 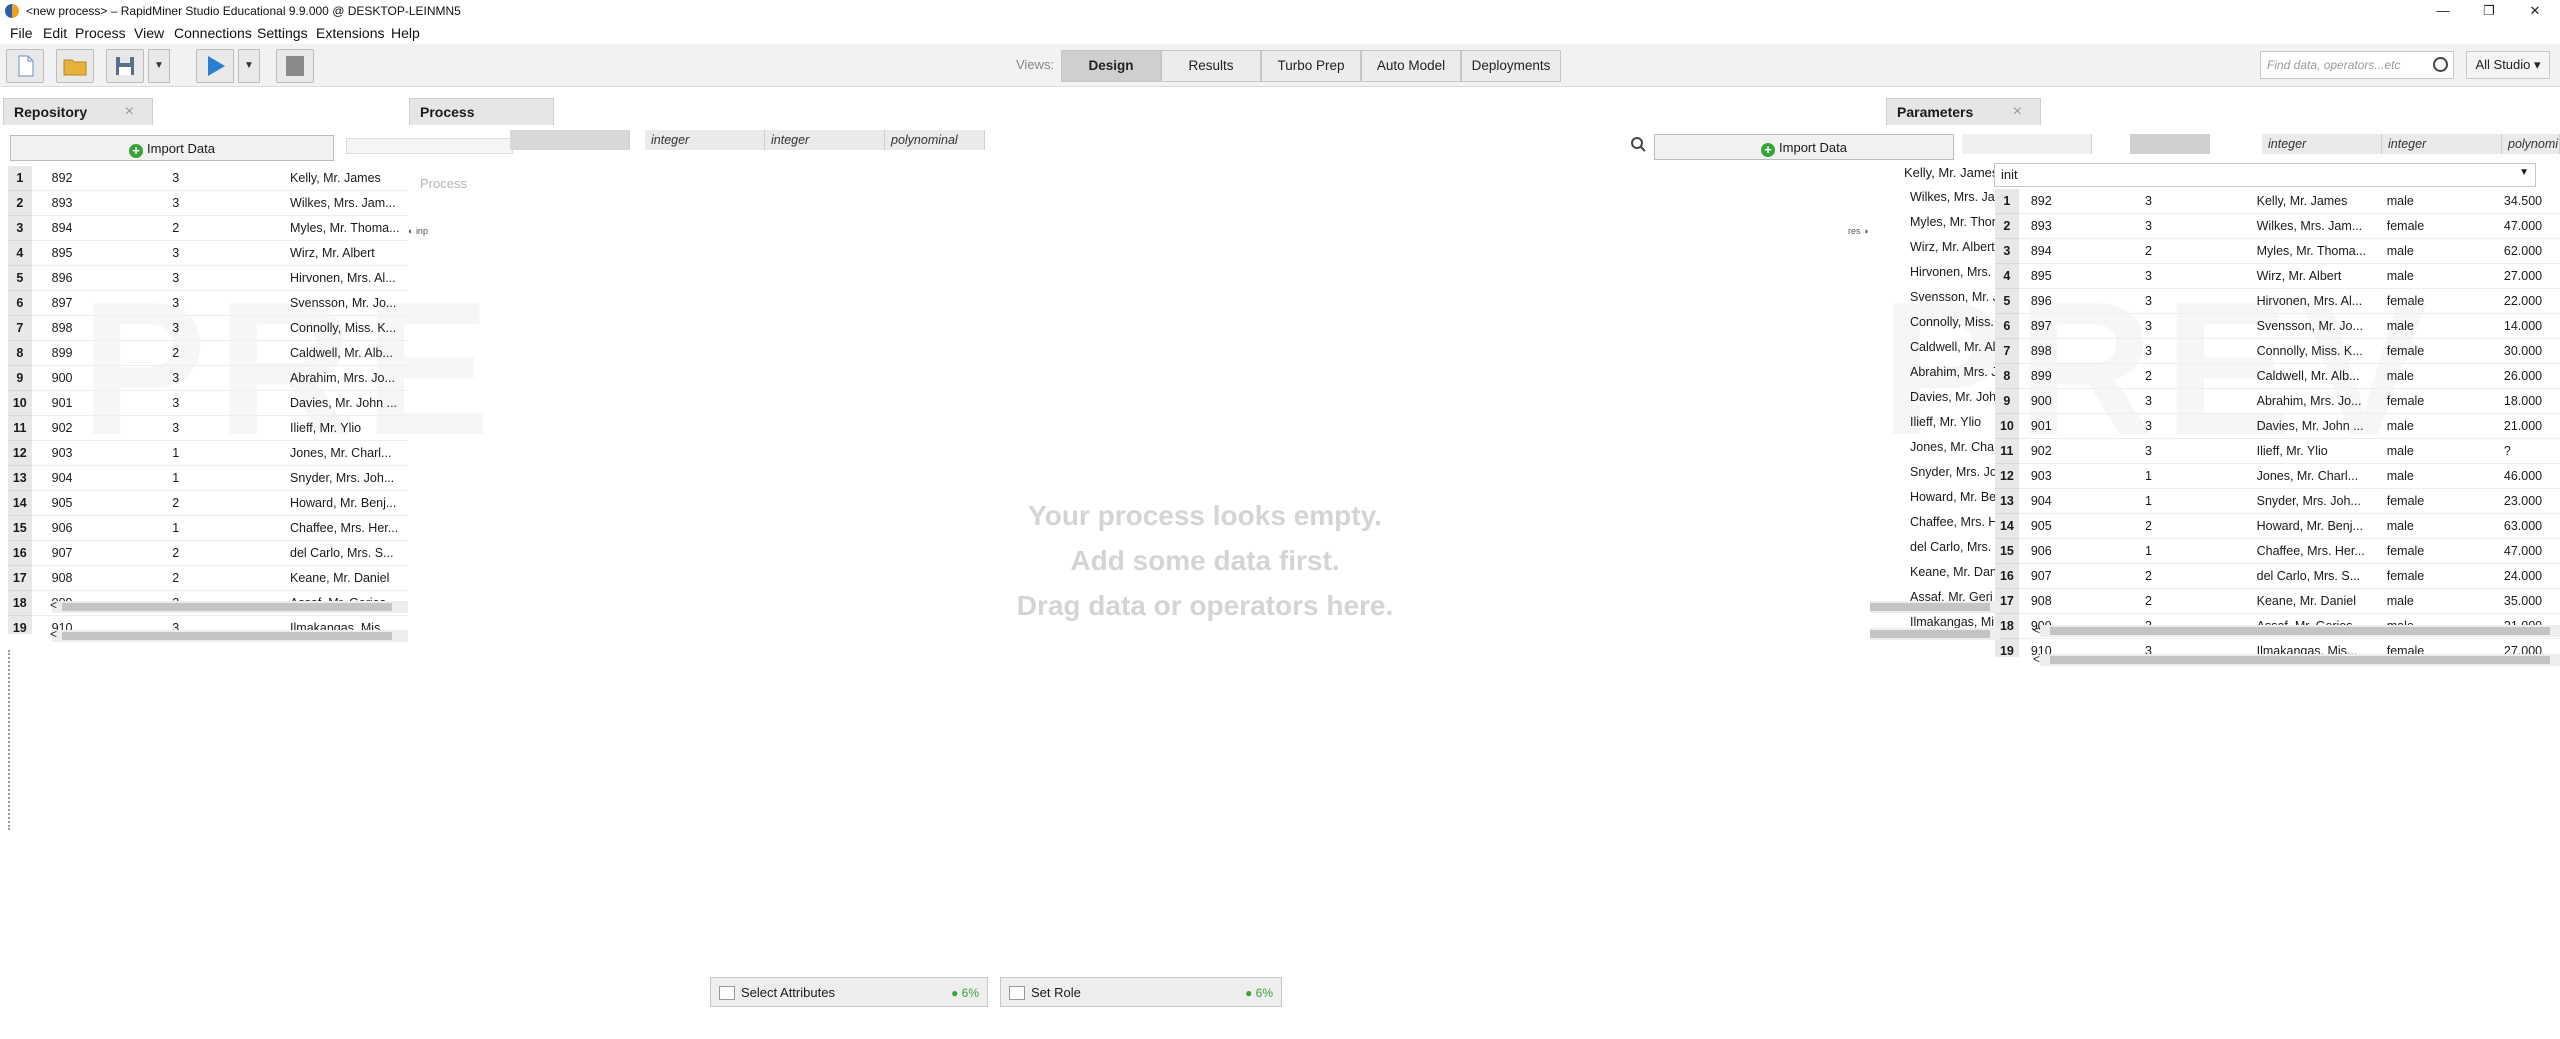 I want to click on empty-message-line: Drag data or operators here., so click(x=1205, y=605).